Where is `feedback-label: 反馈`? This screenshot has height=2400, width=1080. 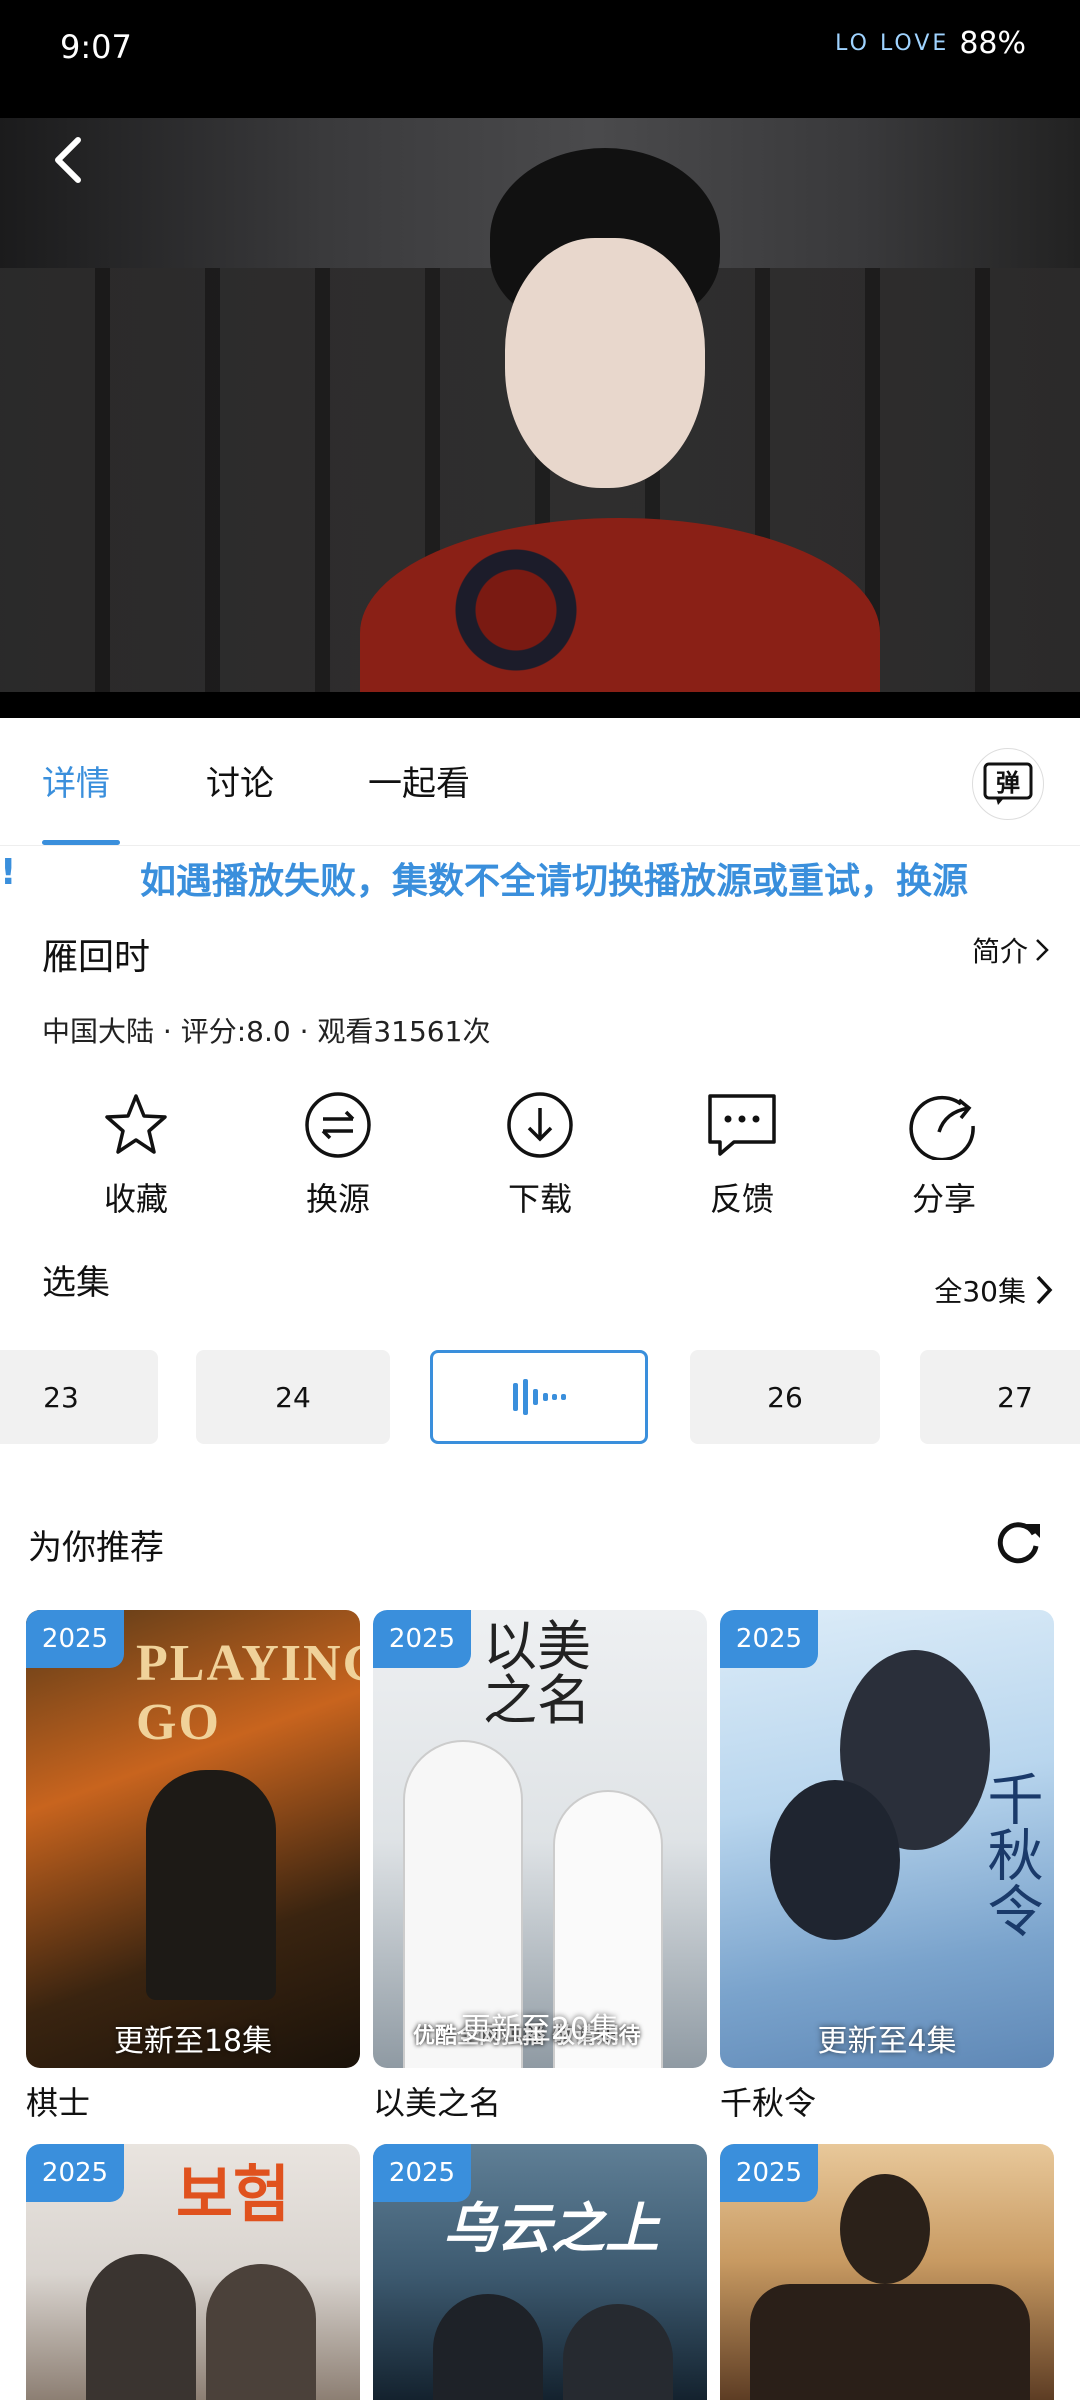
feedback-label: 反馈 is located at coordinates (741, 1199).